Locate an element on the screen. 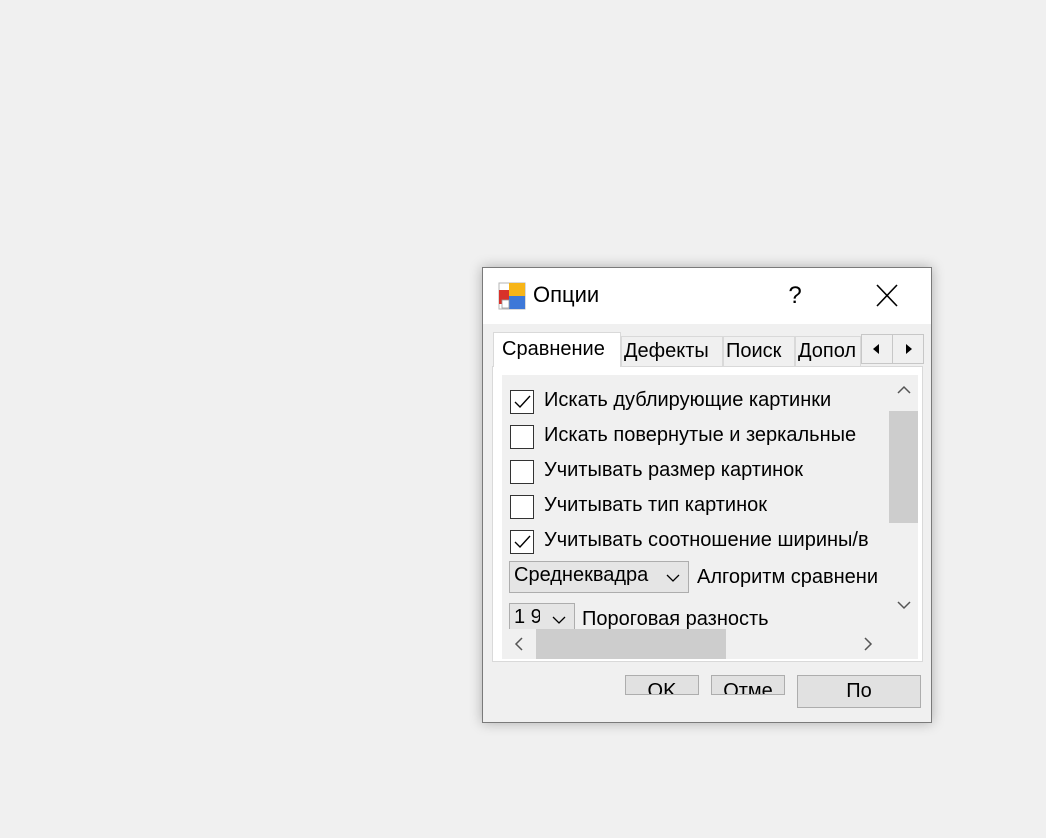 The image size is (1046, 838). algorithm-select: Среднеквадра is located at coordinates (599, 577).